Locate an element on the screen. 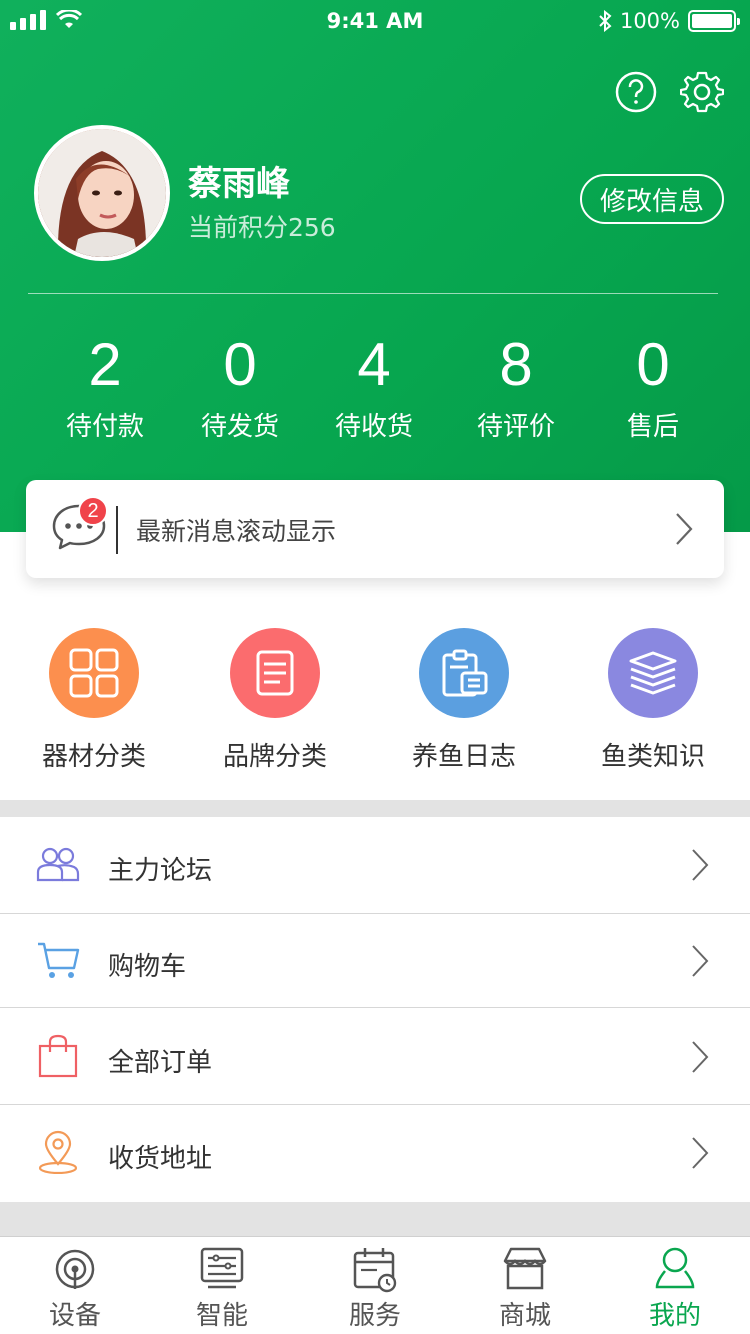 This screenshot has width=750, height=1334. grid-icon is located at coordinates (94, 673).